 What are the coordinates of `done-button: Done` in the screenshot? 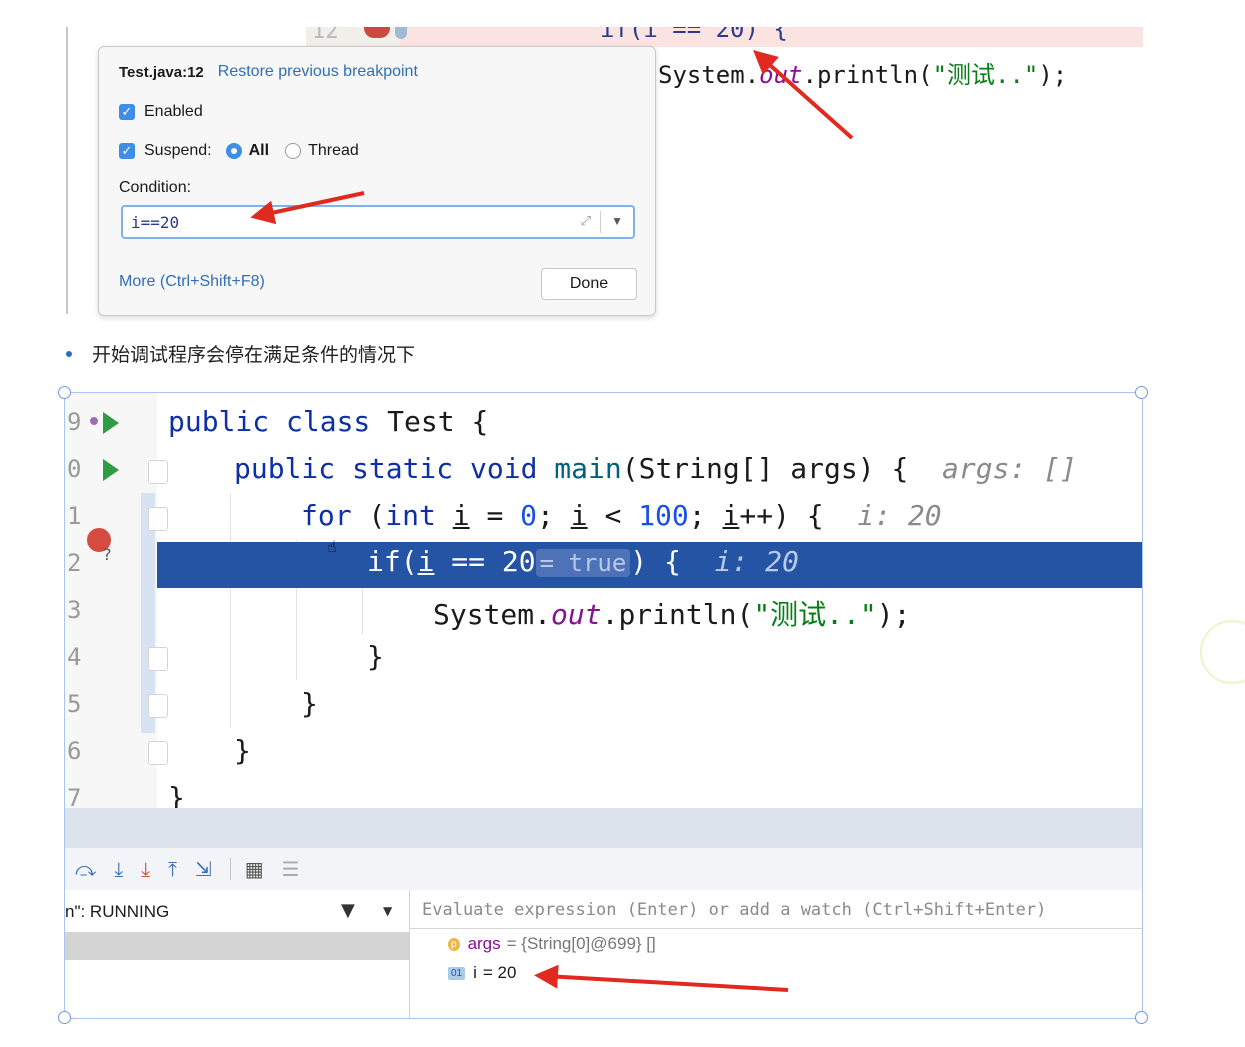 It's located at (589, 284).